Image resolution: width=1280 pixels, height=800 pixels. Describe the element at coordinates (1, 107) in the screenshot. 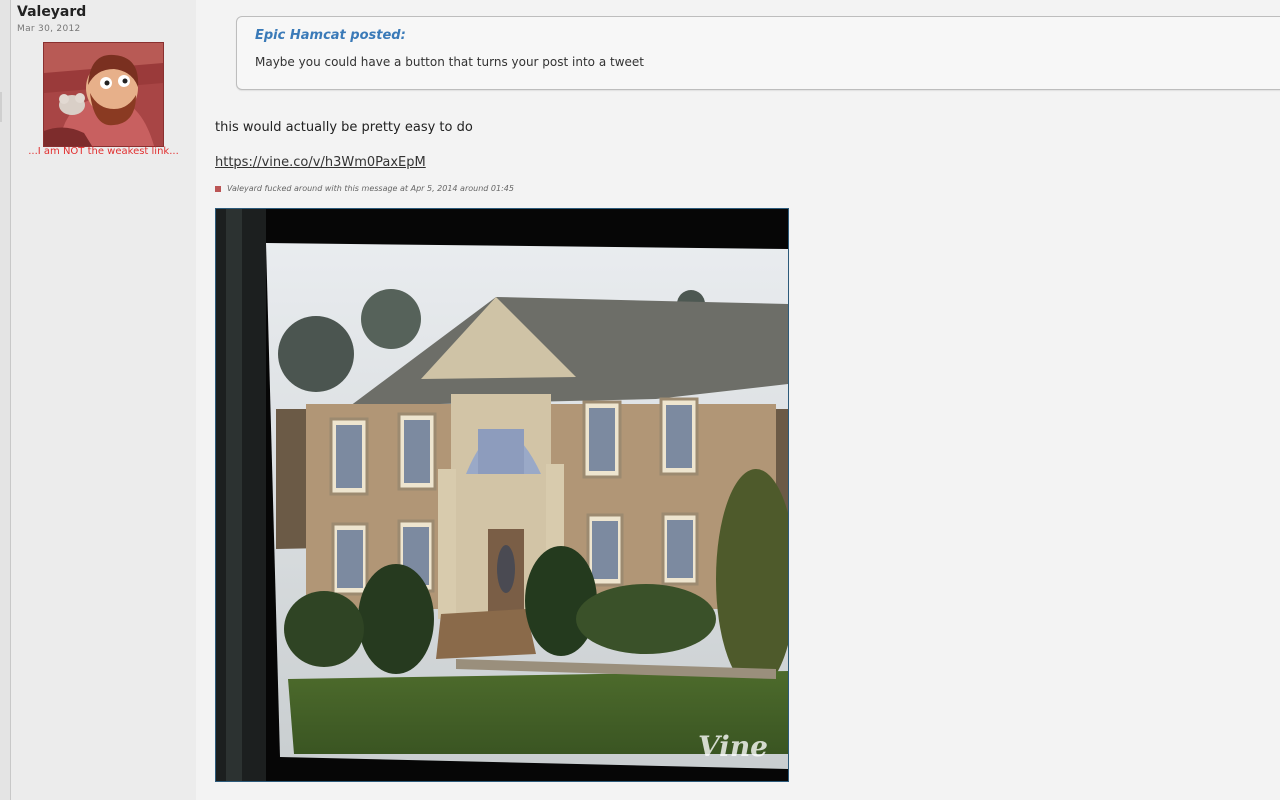

I see `gutter-marker` at that location.